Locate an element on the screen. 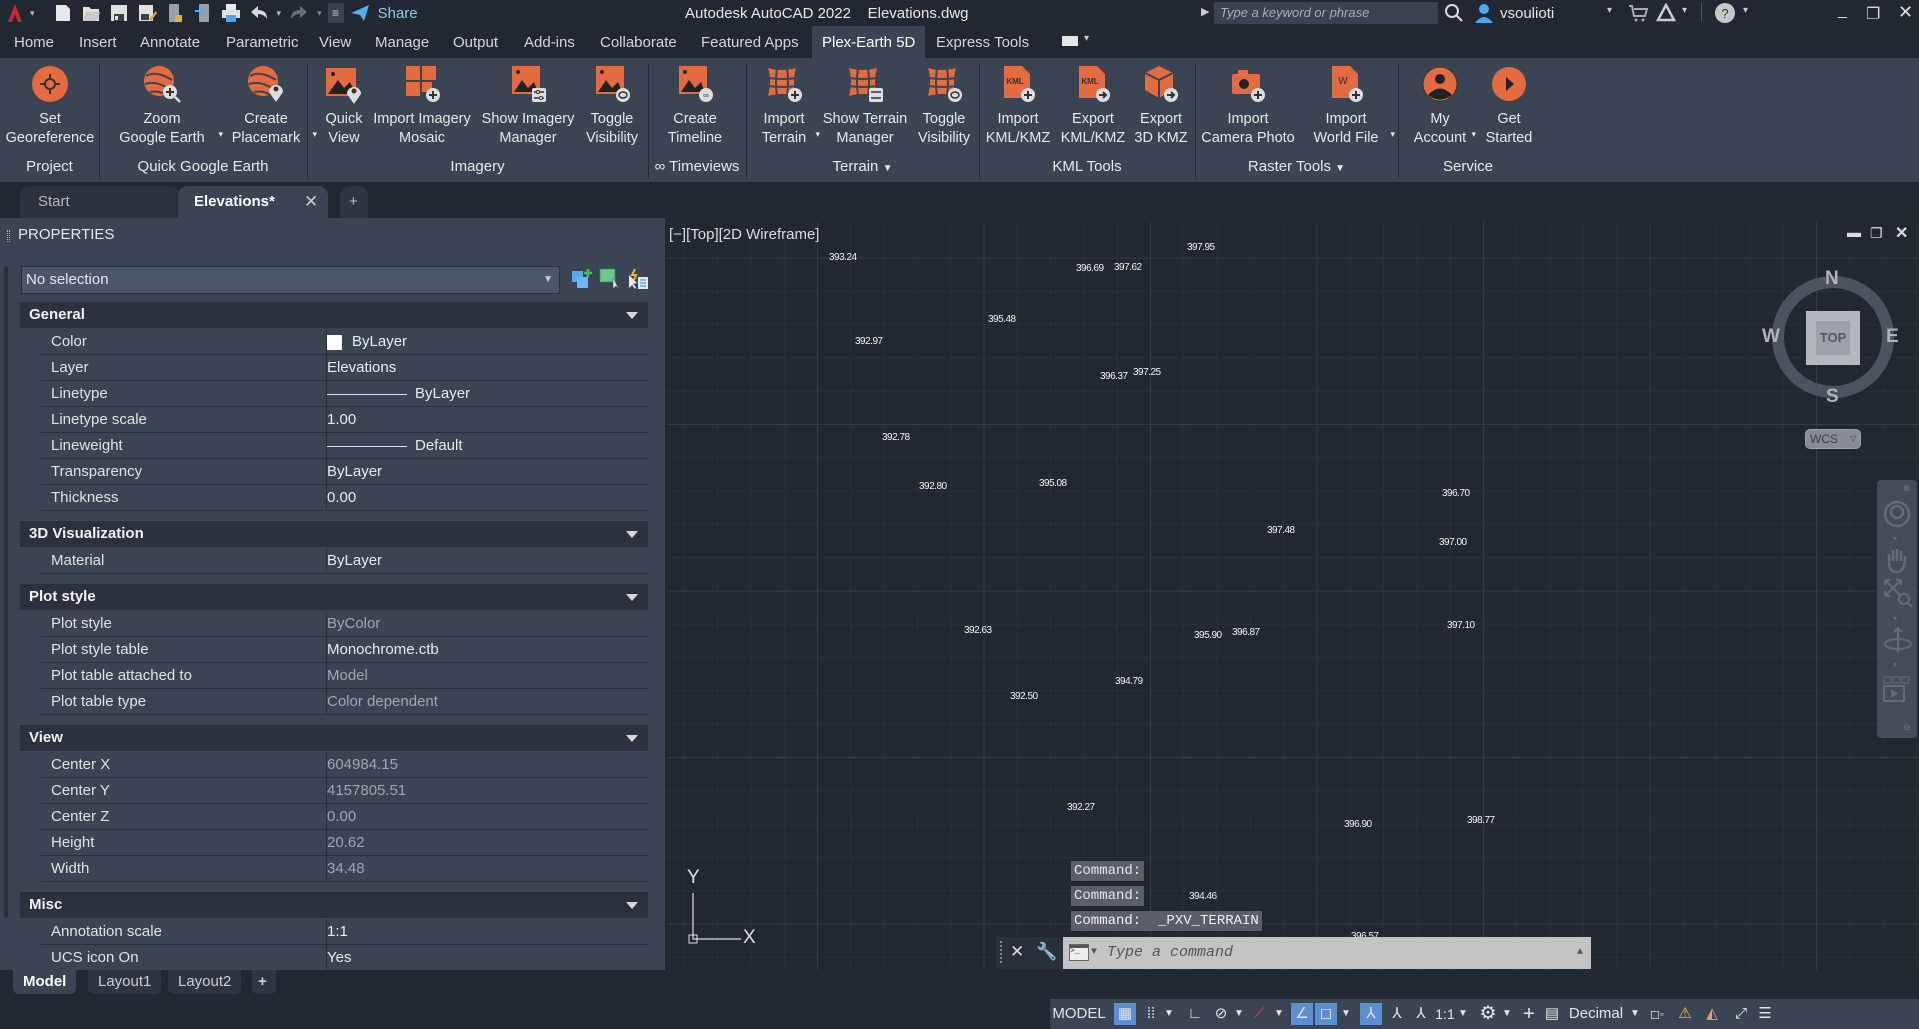 The image size is (1919, 1029). elevation-label: 397.95 is located at coordinates (1201, 247).